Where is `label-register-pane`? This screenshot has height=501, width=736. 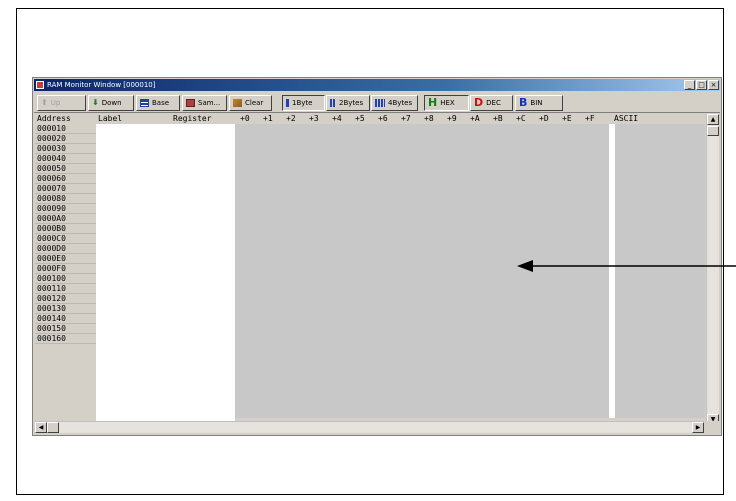
label-register-pane is located at coordinates (165, 274).